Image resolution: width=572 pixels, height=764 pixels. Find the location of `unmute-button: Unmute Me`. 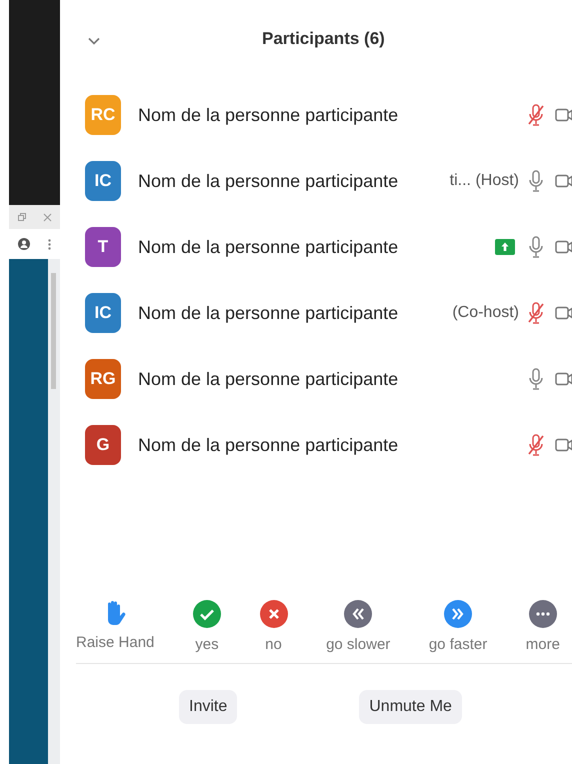

unmute-button: Unmute Me is located at coordinates (410, 707).